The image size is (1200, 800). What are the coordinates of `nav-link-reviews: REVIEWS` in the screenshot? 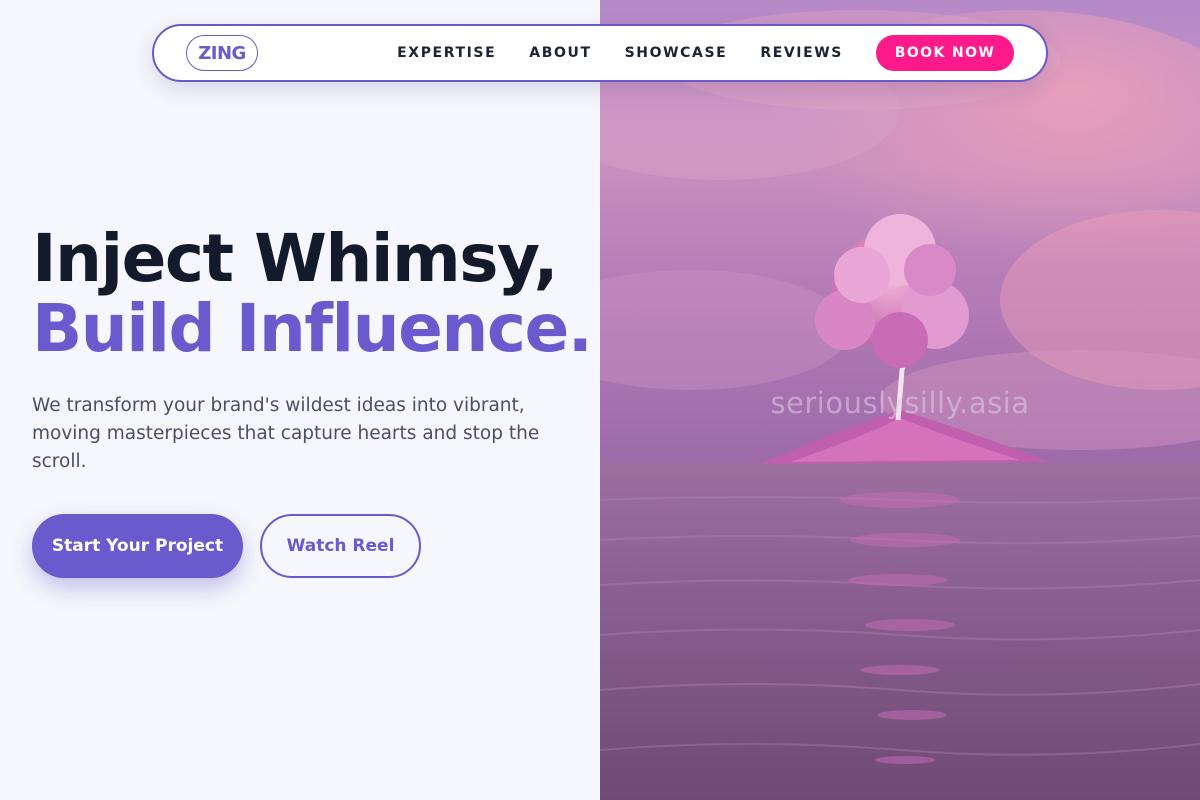 It's located at (801, 53).